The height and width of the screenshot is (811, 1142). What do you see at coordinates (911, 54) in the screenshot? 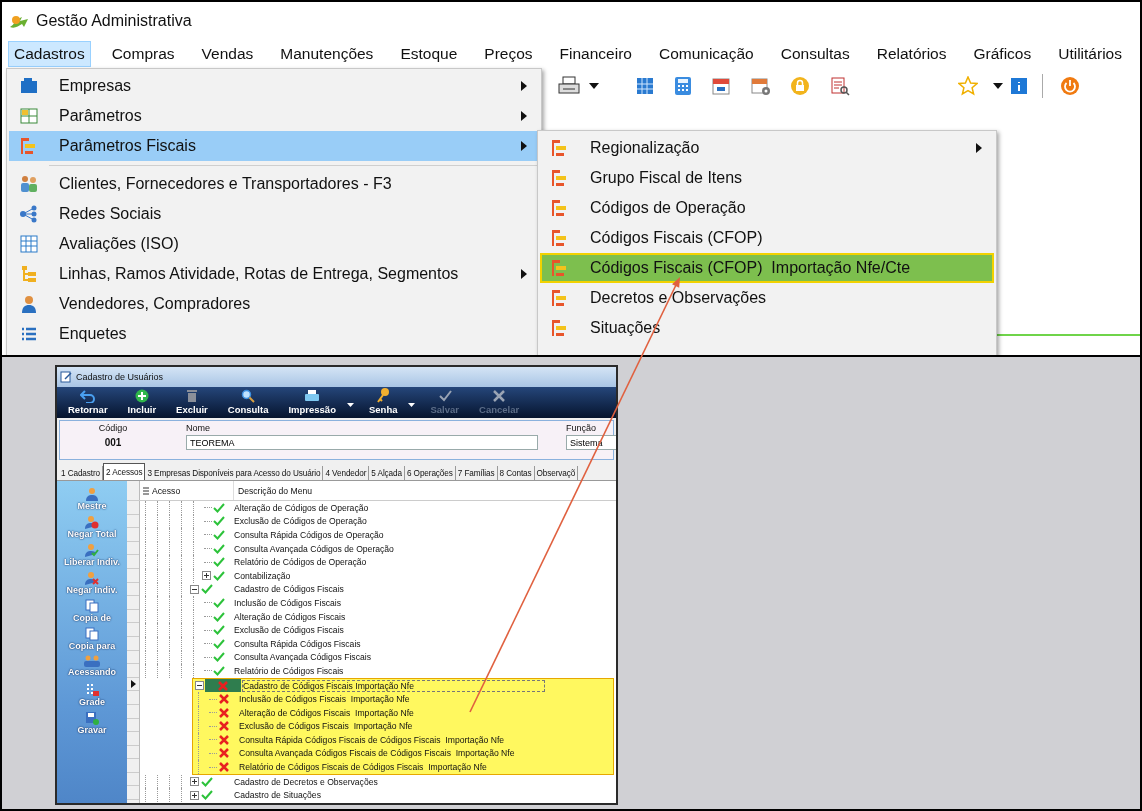
I see `menu-bar-item: Relatórios` at bounding box center [911, 54].